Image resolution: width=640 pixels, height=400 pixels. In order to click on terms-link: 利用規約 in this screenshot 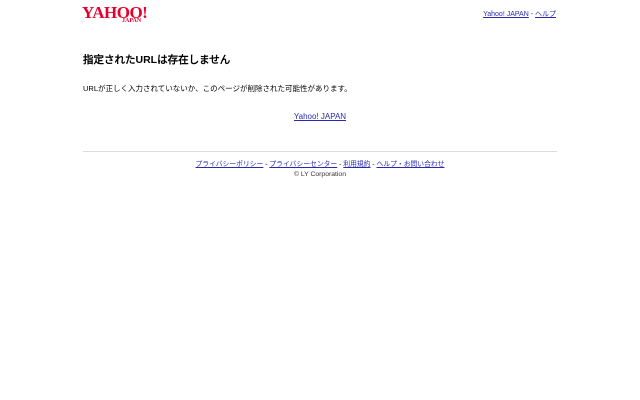, I will do `click(356, 164)`.